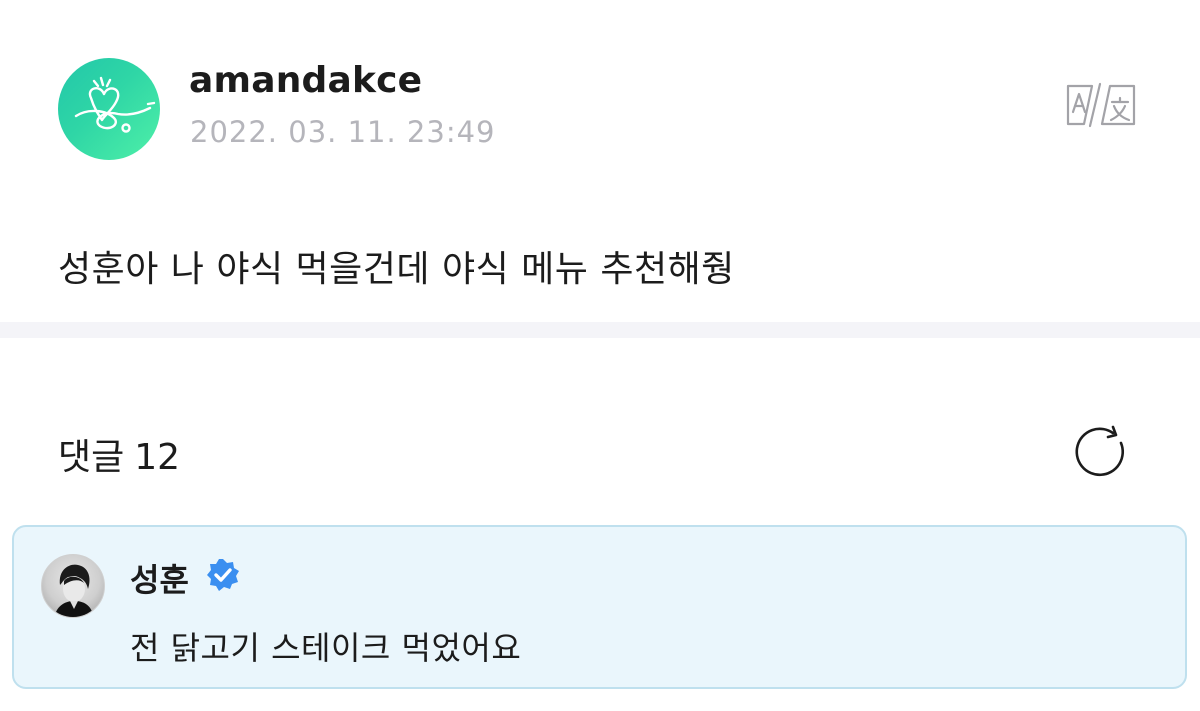 This screenshot has width=1200, height=711. I want to click on person-avatar-icon, so click(74, 590).